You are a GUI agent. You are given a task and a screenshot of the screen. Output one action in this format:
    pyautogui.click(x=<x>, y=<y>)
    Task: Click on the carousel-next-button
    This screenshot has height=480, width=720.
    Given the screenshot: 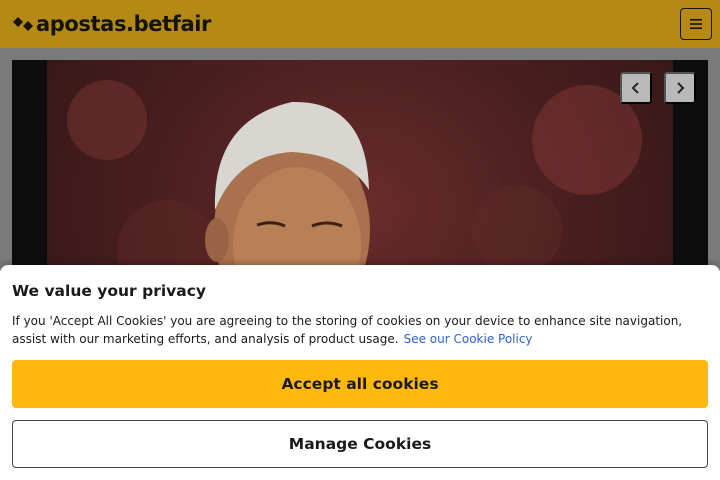 What is the action you would take?
    pyautogui.click(x=680, y=88)
    